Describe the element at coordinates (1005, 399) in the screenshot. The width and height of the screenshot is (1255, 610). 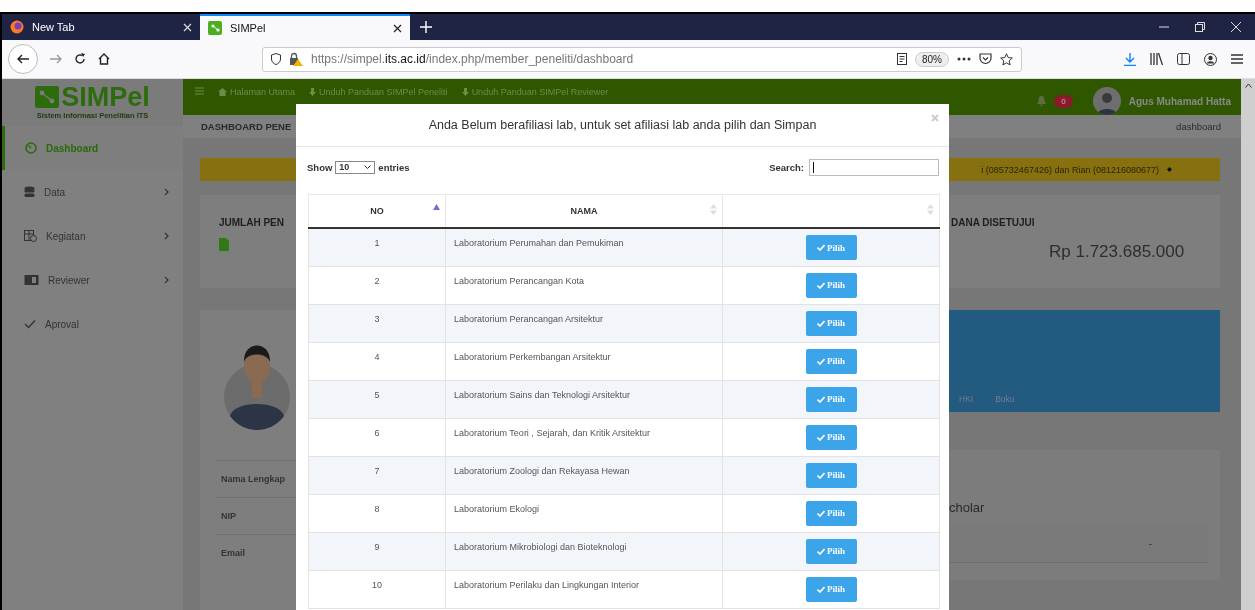
I see `profile-tab: Buku` at that location.